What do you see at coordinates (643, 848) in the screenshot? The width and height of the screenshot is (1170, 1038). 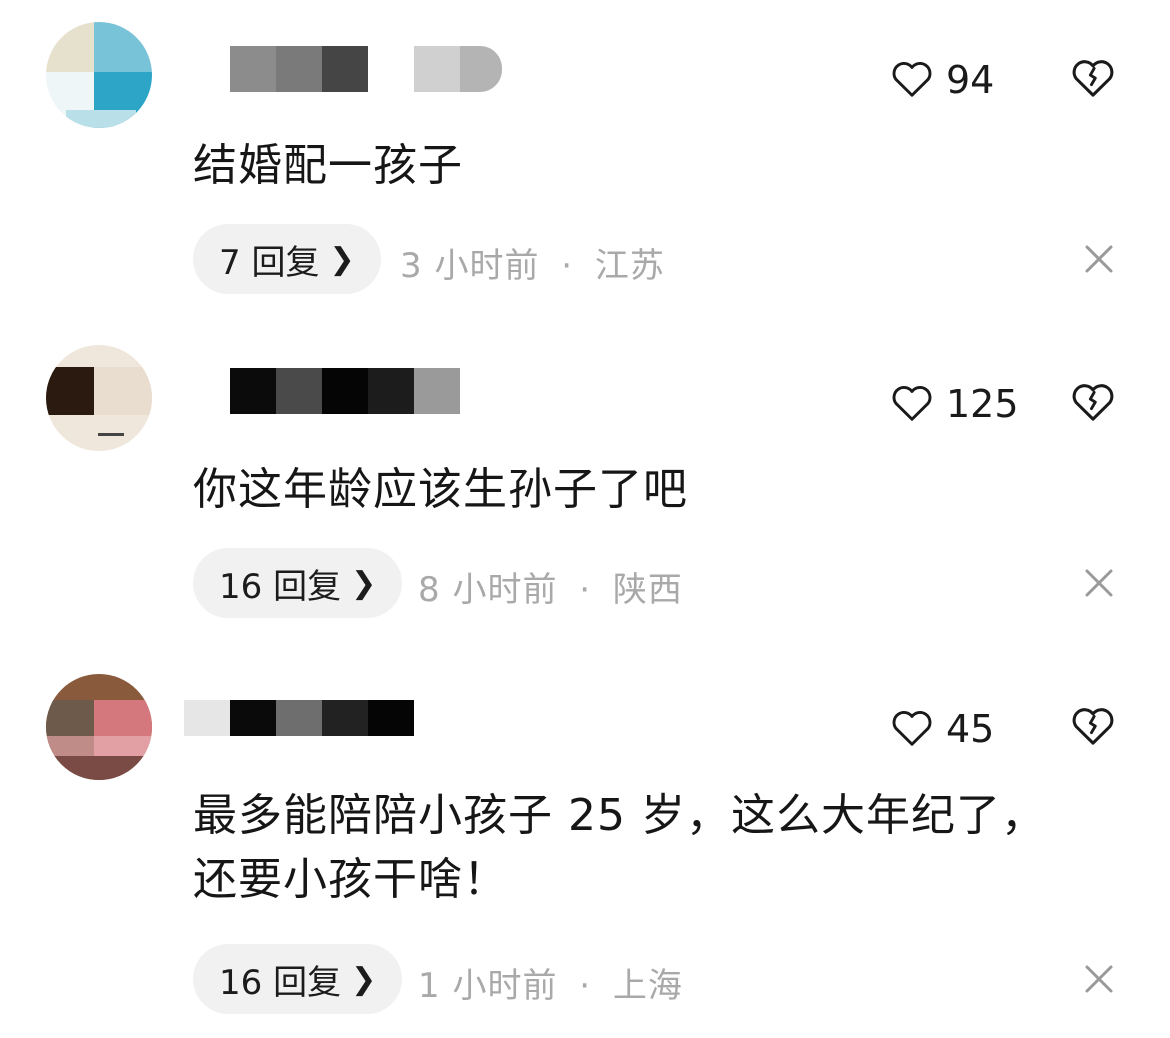 I see `comment-text: 最多能陪陪小孩子 25 岁，这么大年纪了， 还要小孩干啥！` at bounding box center [643, 848].